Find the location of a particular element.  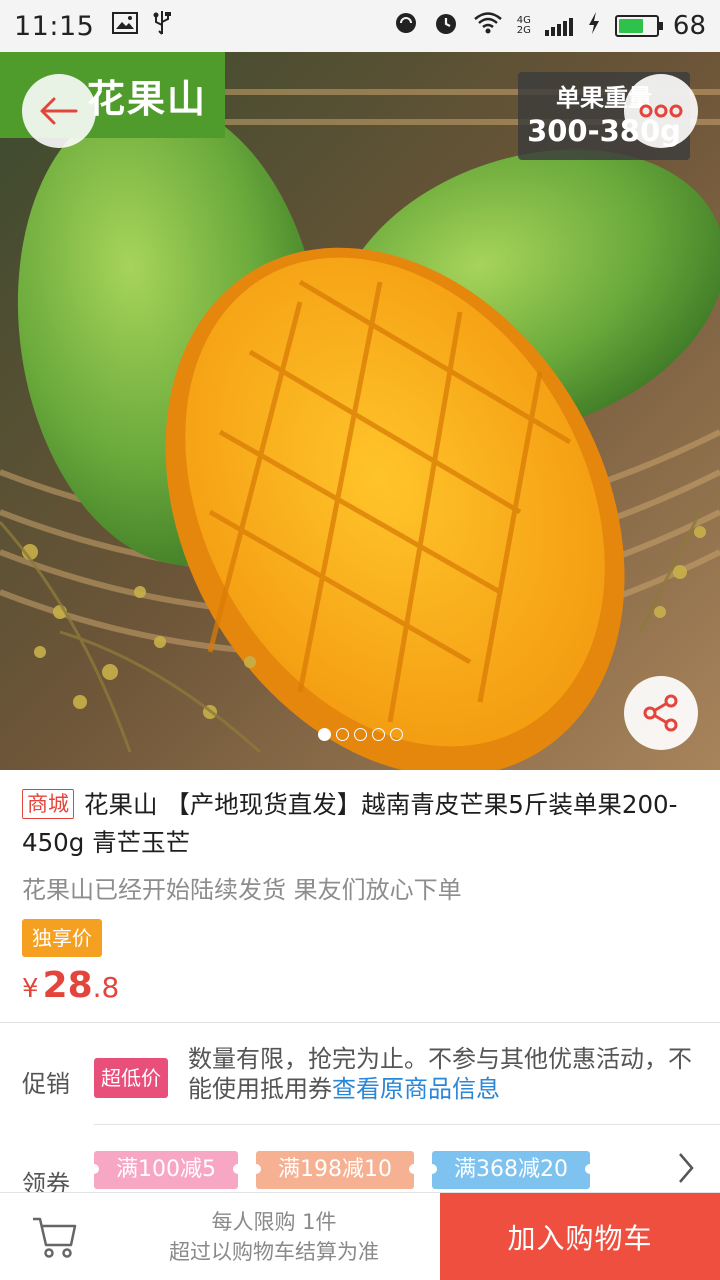

price-currency: ¥ is located at coordinates (30, 989).